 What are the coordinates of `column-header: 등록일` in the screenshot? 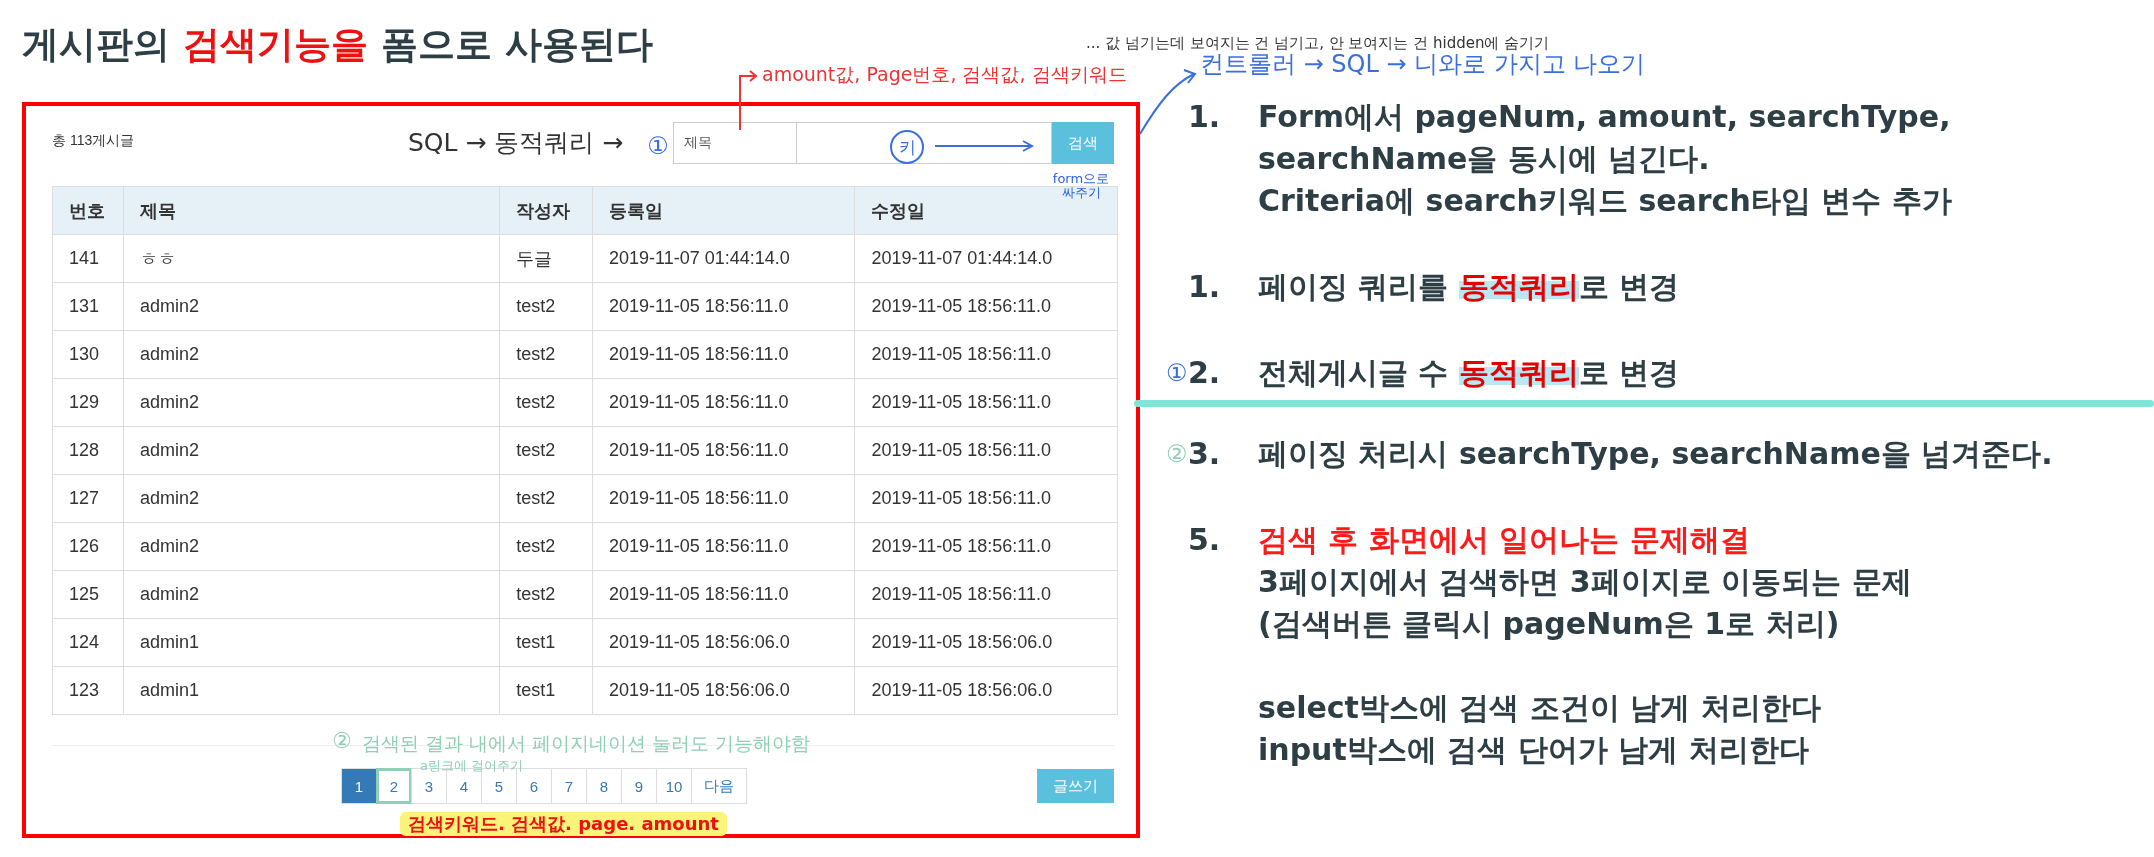 It's located at (723, 210).